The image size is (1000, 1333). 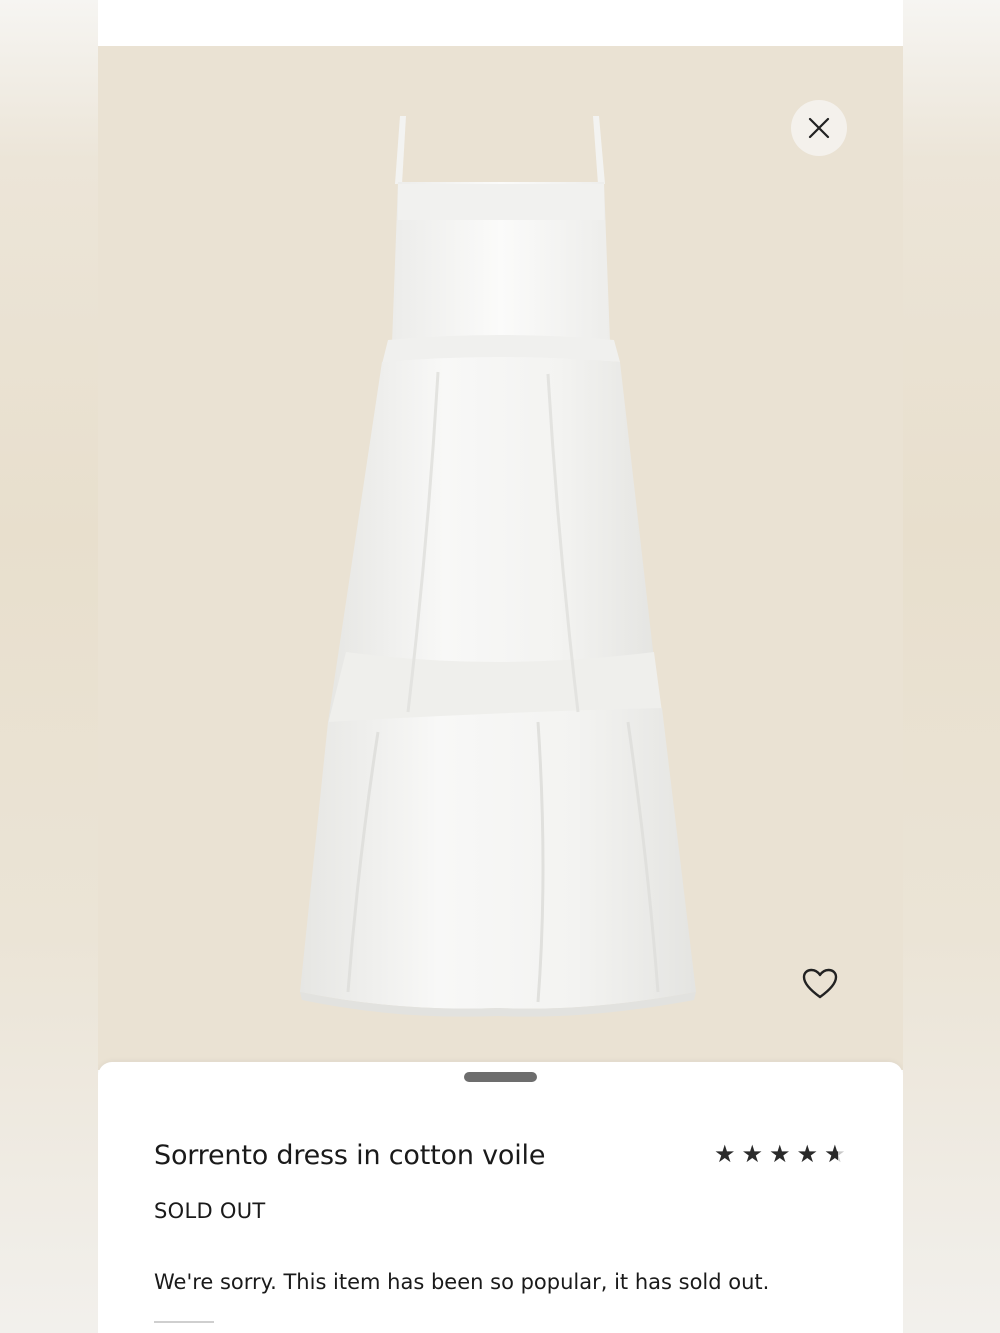 I want to click on close-button, so click(x=819, y=128).